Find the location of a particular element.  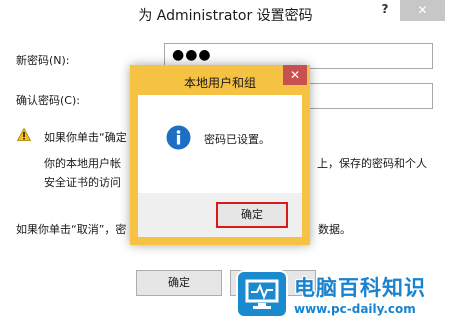

warning-text-line2a: 你的本地用户帐 is located at coordinates (82, 163).